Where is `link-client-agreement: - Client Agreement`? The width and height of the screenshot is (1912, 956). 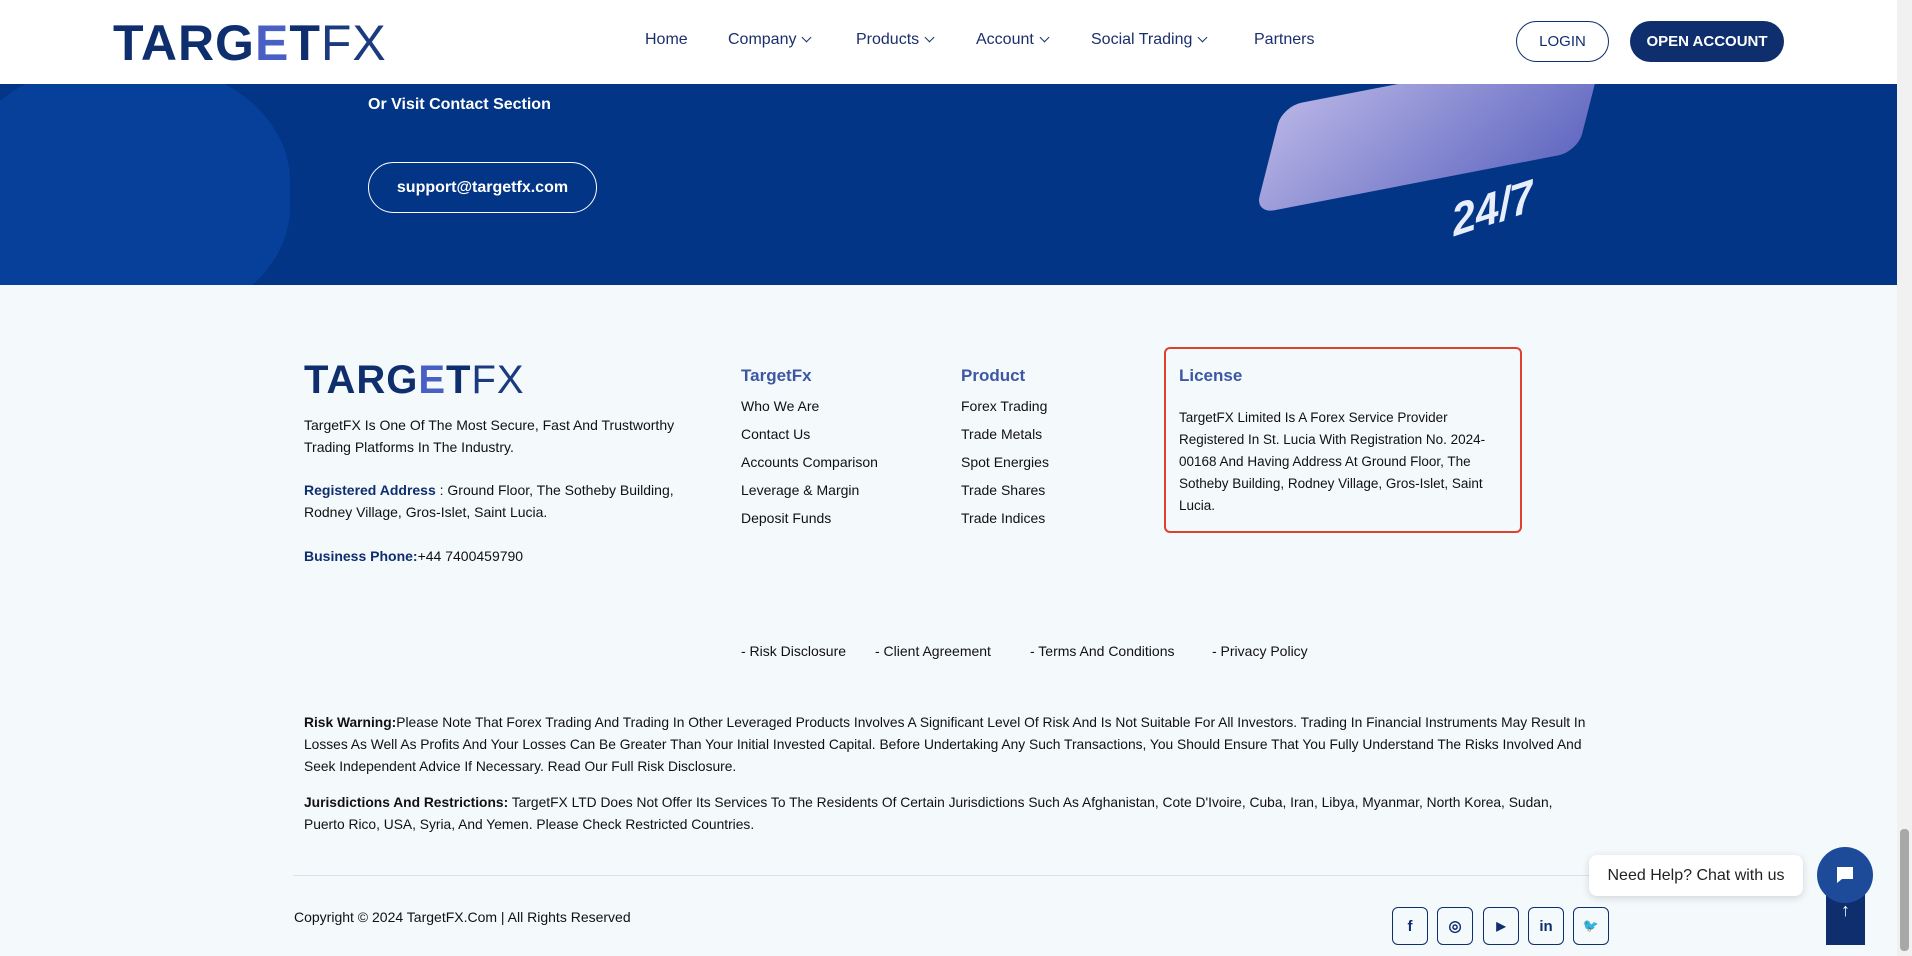 link-client-agreement: - Client Agreement is located at coordinates (933, 651).